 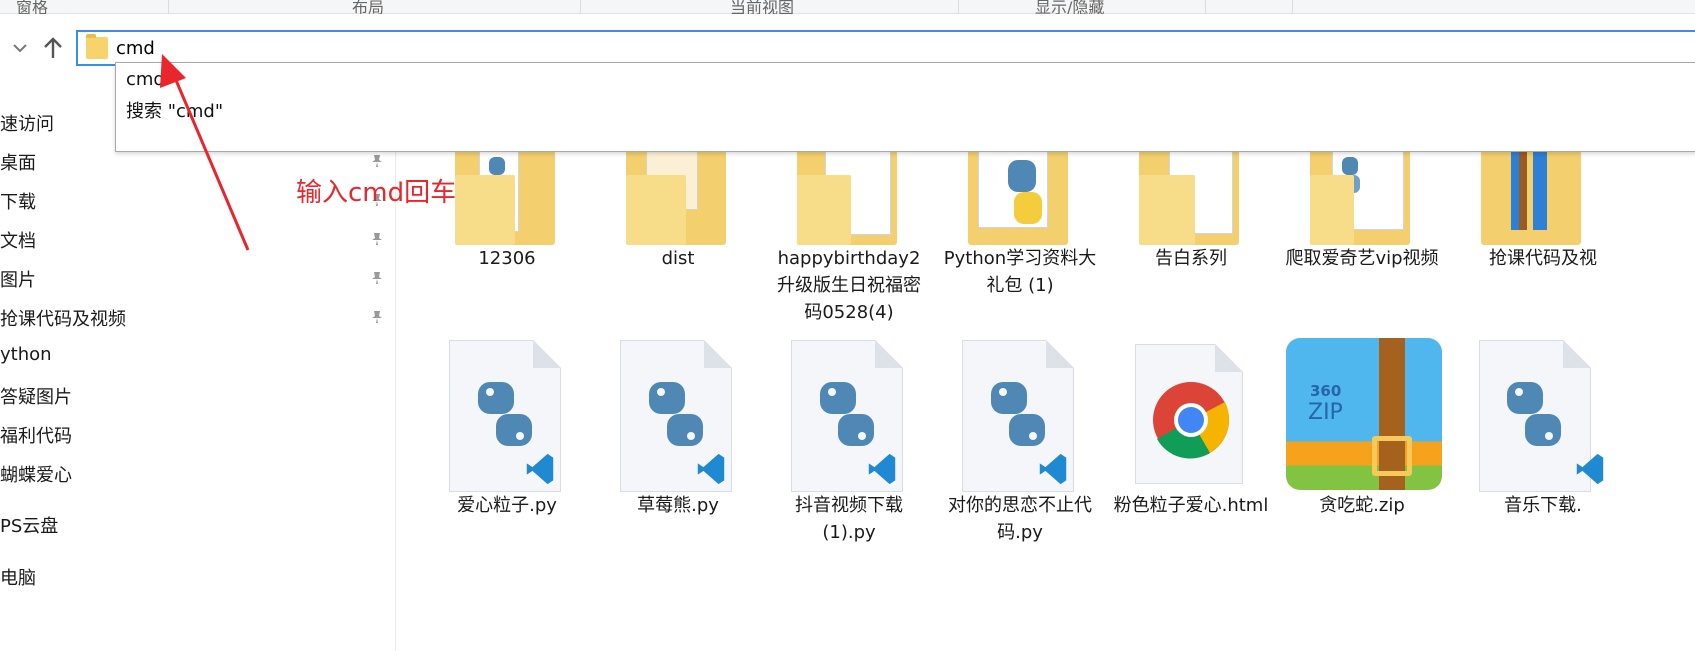 I want to click on file-tile-heart-particles: 爱心粒子.py, so click(x=507, y=440).